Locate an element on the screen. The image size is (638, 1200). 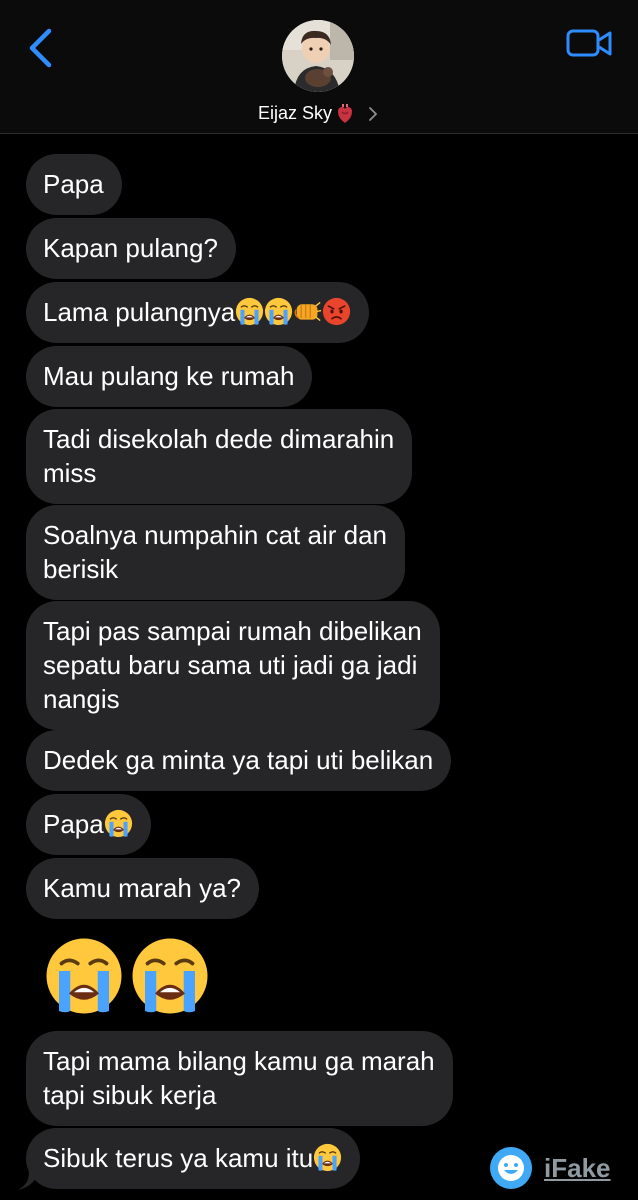
message-text: Lama pulangnya is located at coordinates (139, 312).